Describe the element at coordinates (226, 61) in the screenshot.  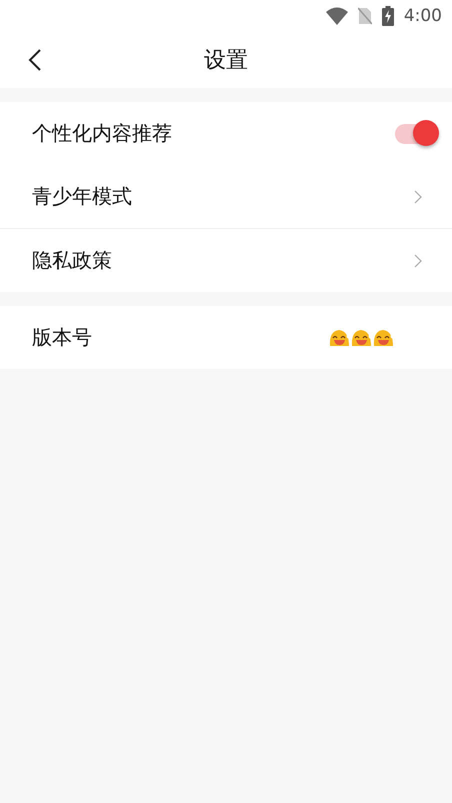
I see `page-title: 设置` at that location.